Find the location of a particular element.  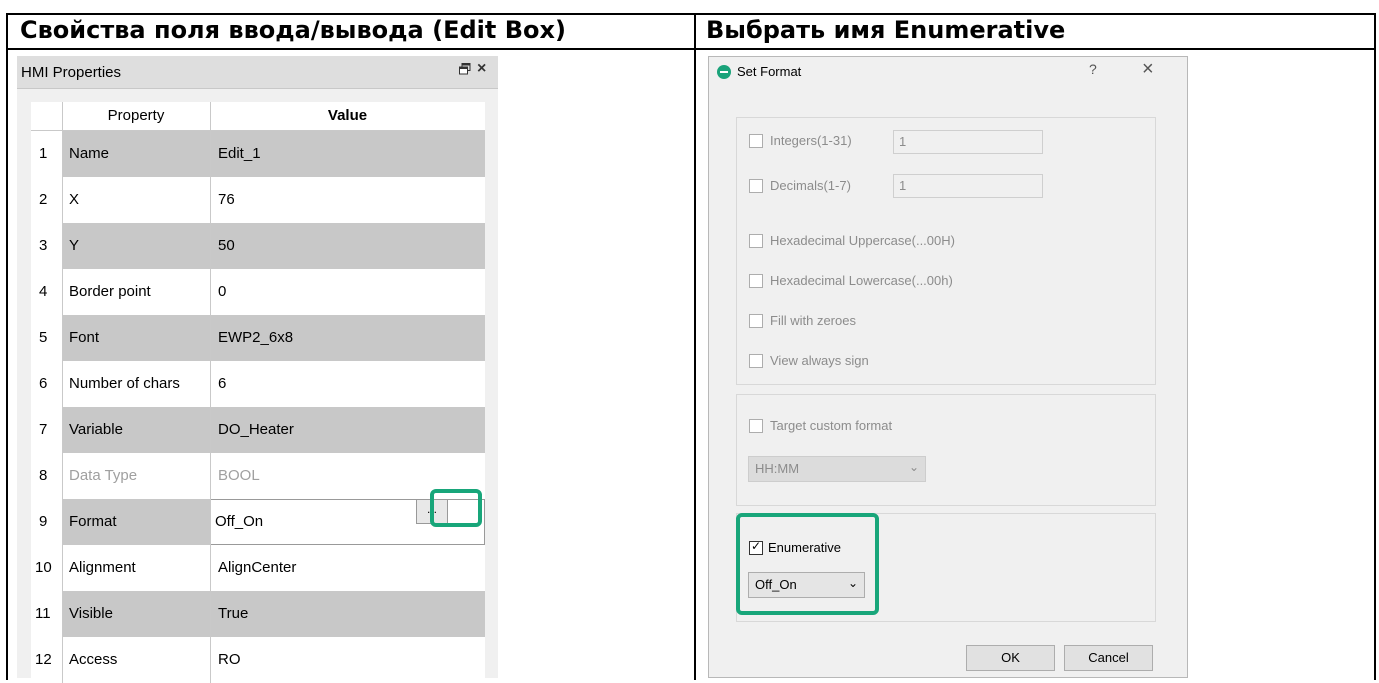

property-label: Variable is located at coordinates (96, 429).